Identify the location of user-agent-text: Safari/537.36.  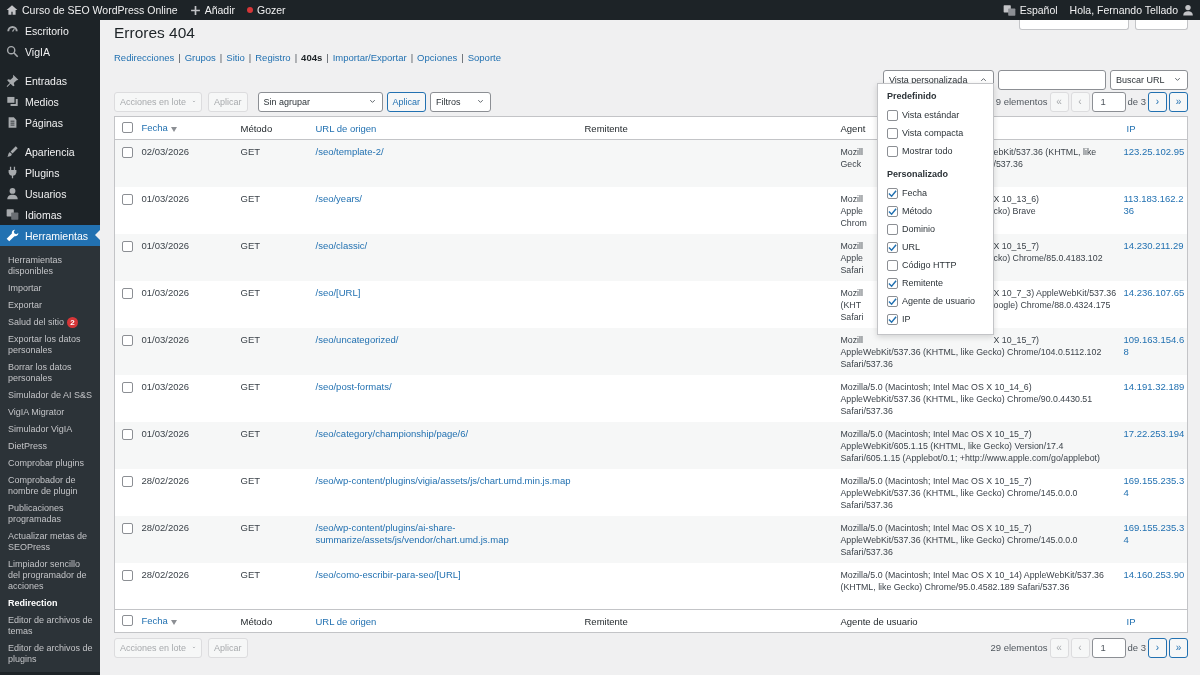
(866, 410).